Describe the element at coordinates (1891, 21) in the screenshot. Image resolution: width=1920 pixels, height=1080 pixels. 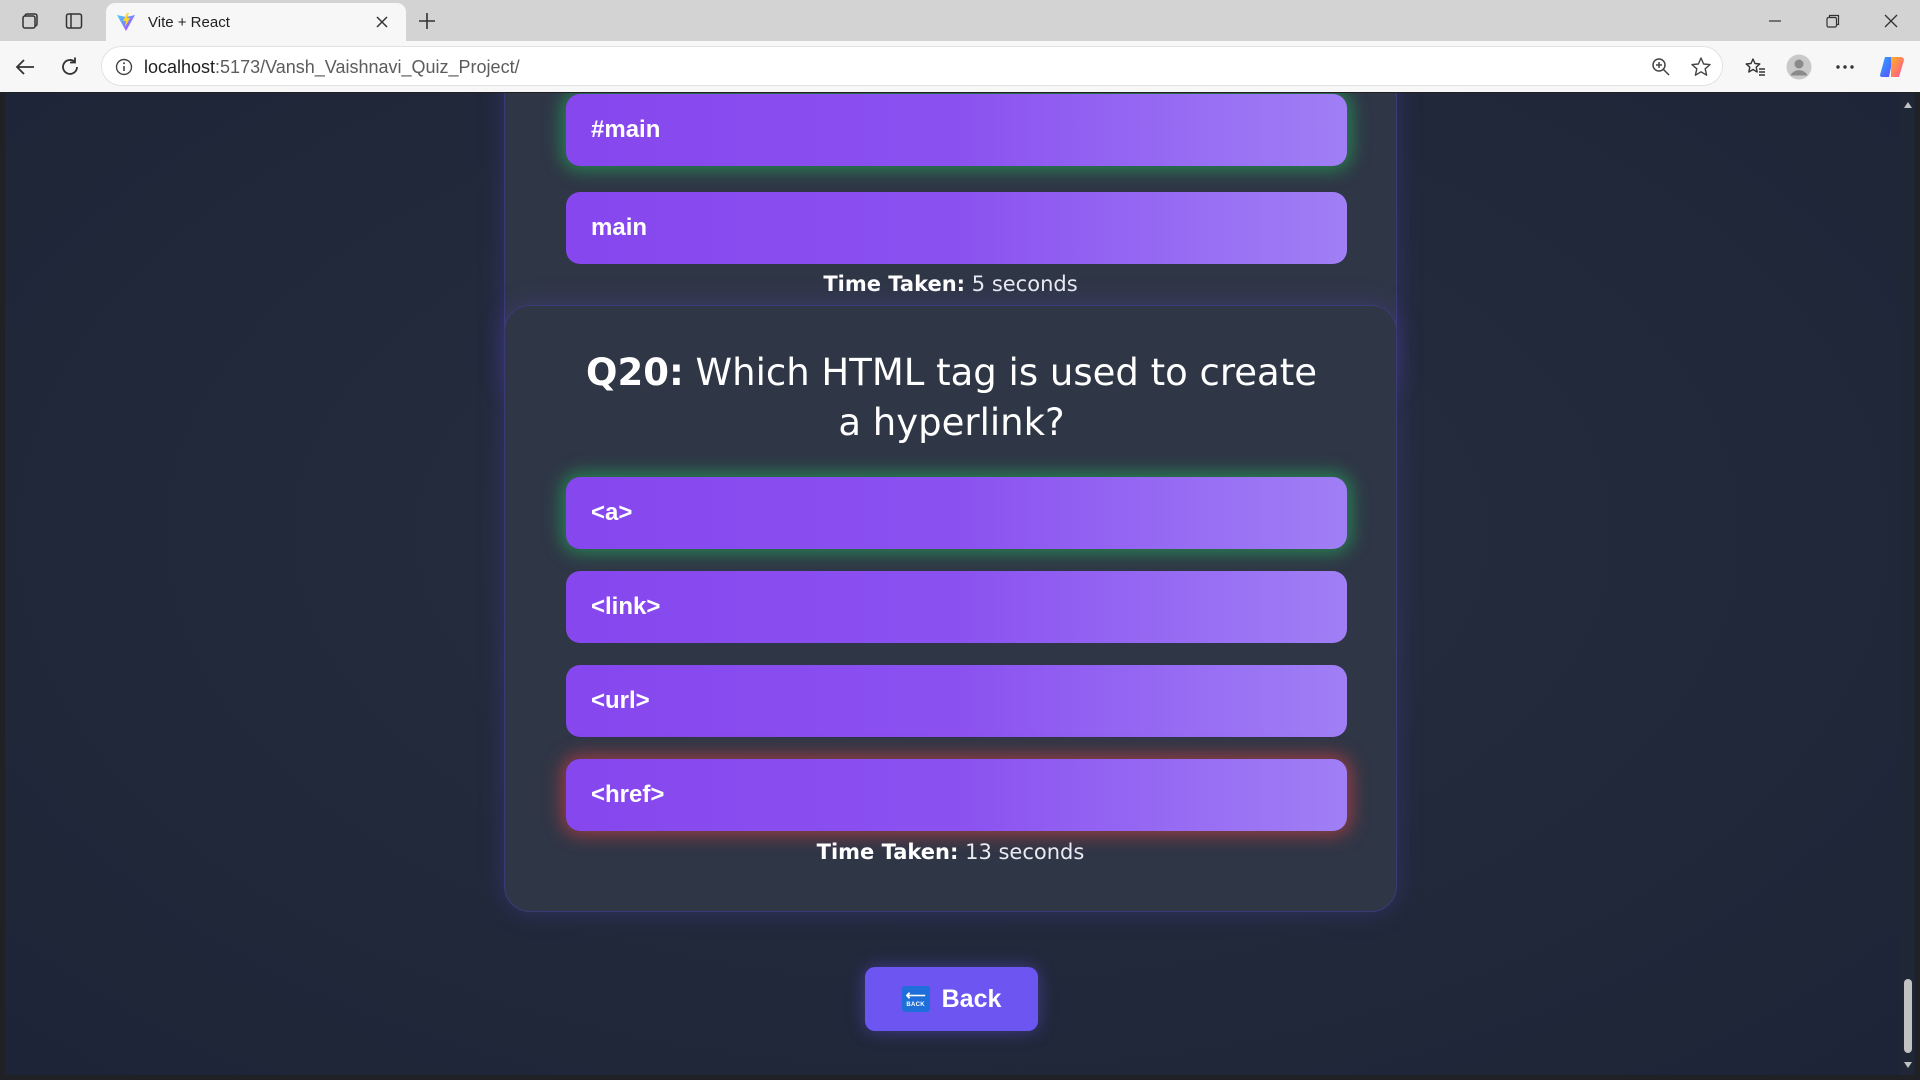
I see `close-window-icon` at that location.